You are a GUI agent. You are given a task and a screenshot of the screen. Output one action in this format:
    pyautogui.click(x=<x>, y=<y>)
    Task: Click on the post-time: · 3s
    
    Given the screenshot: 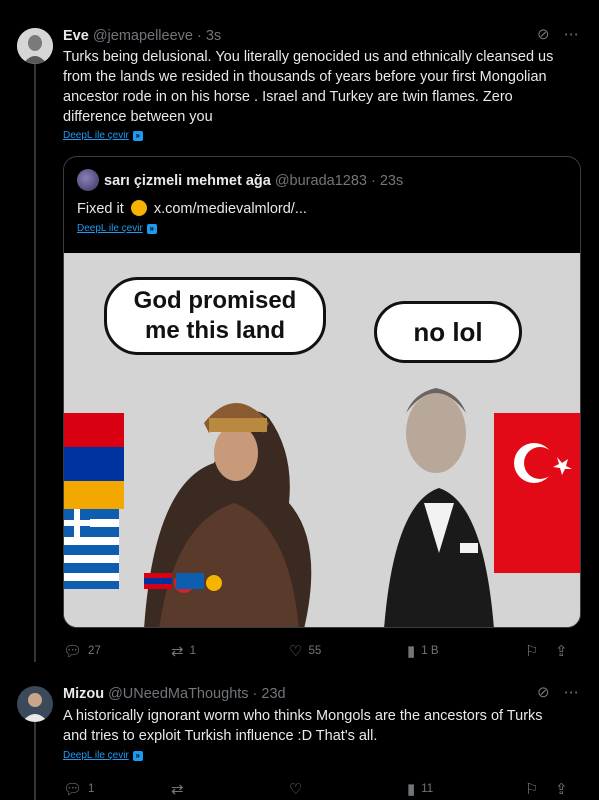 What is the action you would take?
    pyautogui.click(x=209, y=36)
    